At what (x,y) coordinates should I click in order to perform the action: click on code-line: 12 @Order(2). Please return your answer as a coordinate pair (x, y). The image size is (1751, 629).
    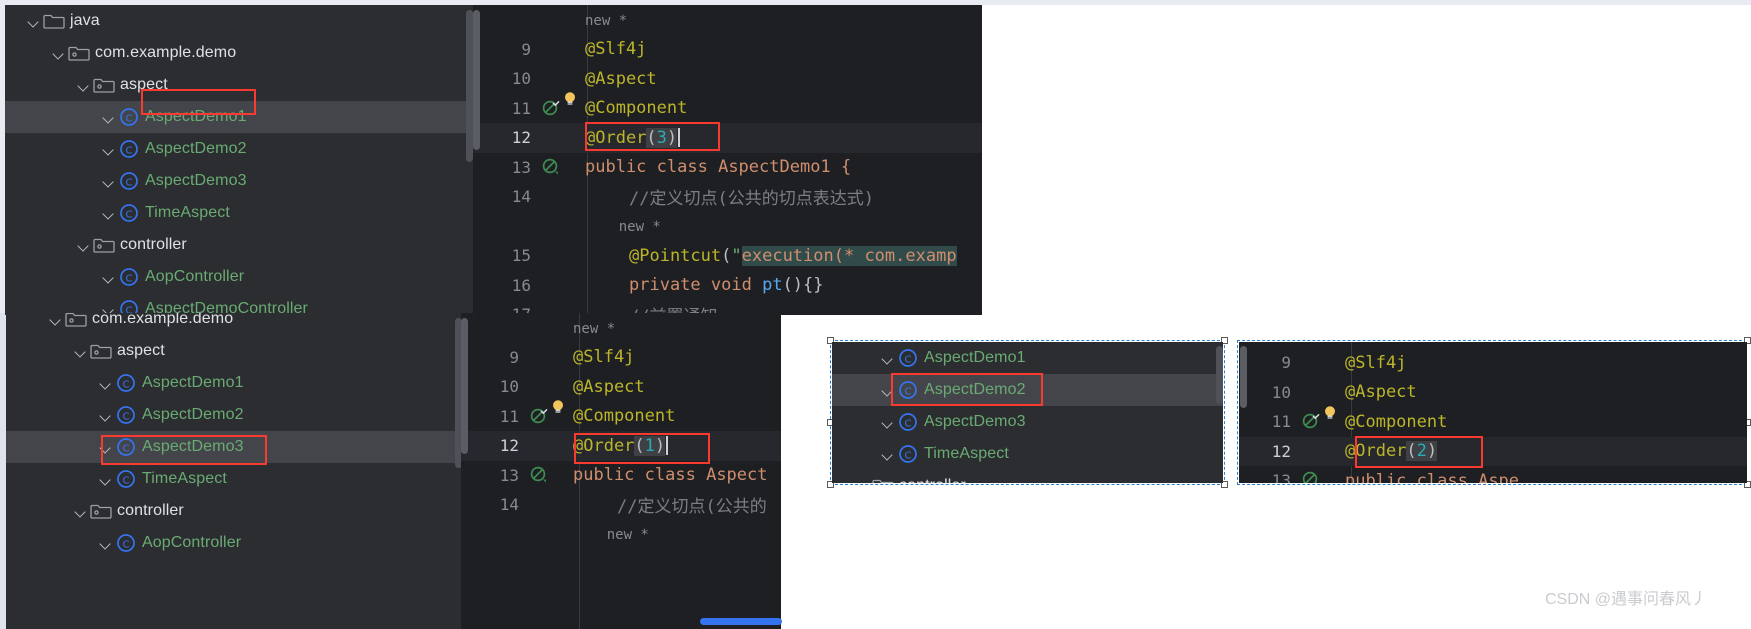
    Looking at the image, I should click on (1493, 451).